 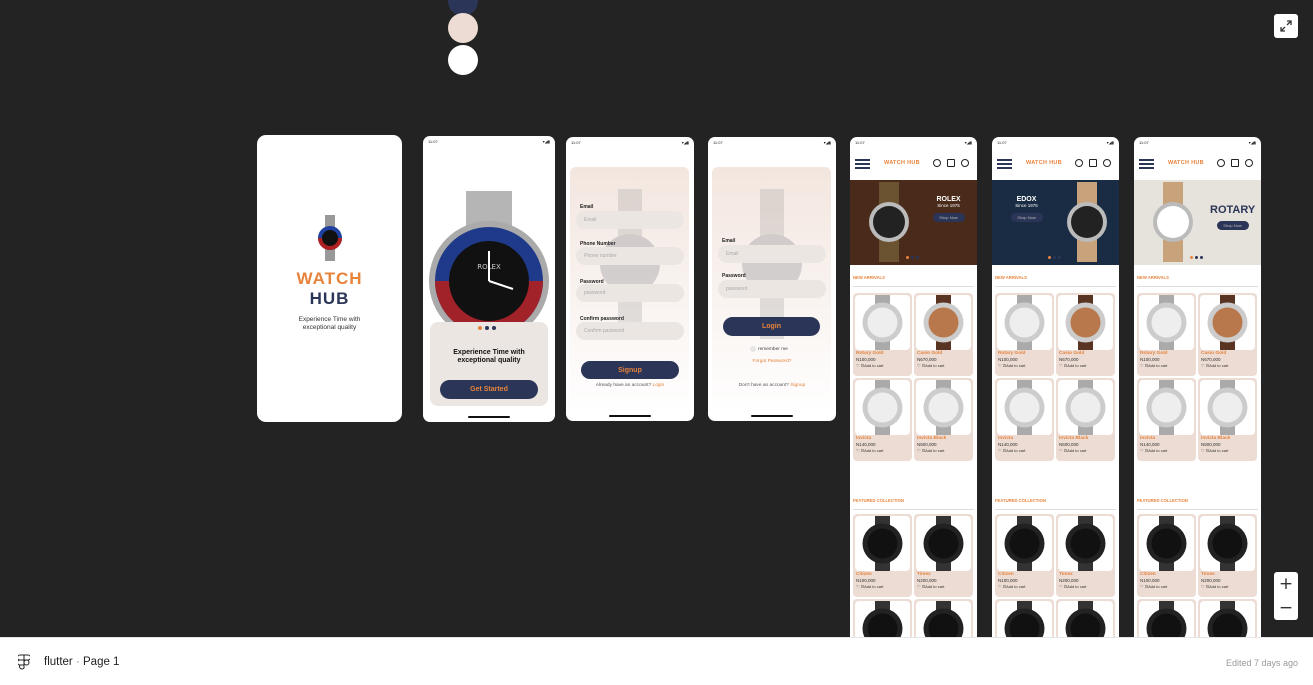 What do you see at coordinates (463, 28) in the screenshot?
I see `color-swatch-beige` at bounding box center [463, 28].